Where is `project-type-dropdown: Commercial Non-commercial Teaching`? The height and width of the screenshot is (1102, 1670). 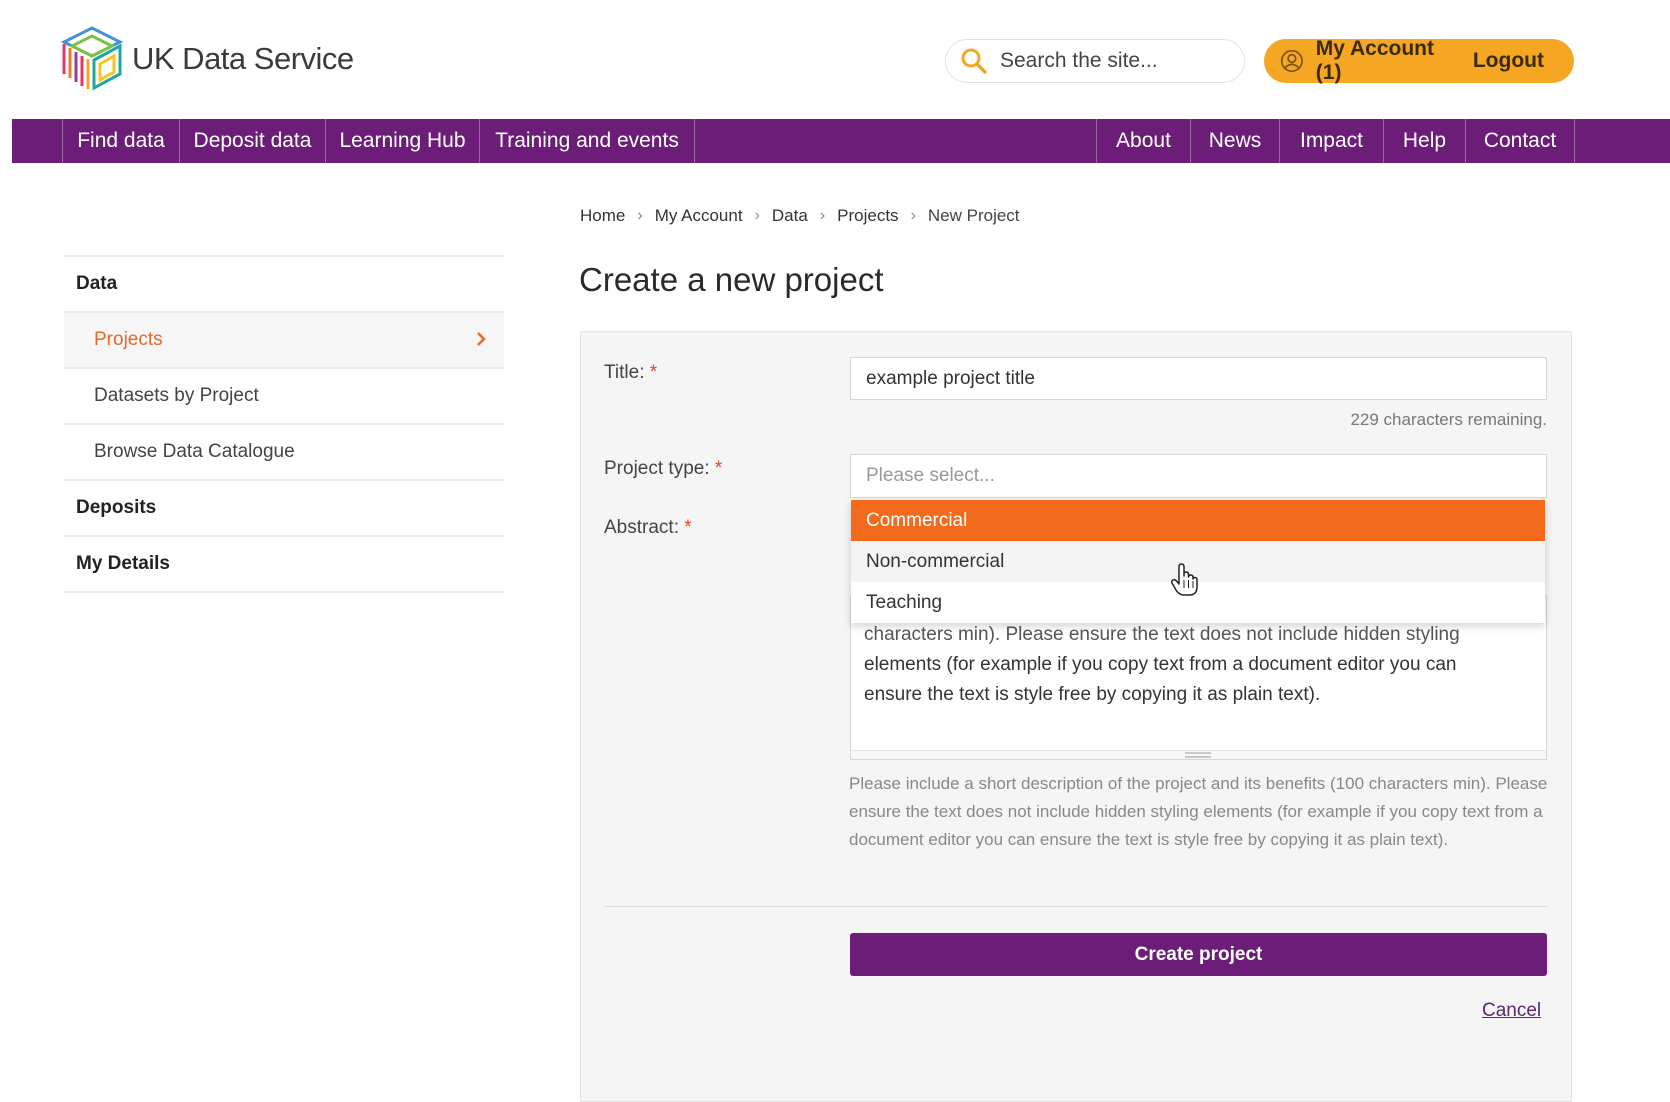 project-type-dropdown: Commercial Non-commercial Teaching is located at coordinates (1198, 561).